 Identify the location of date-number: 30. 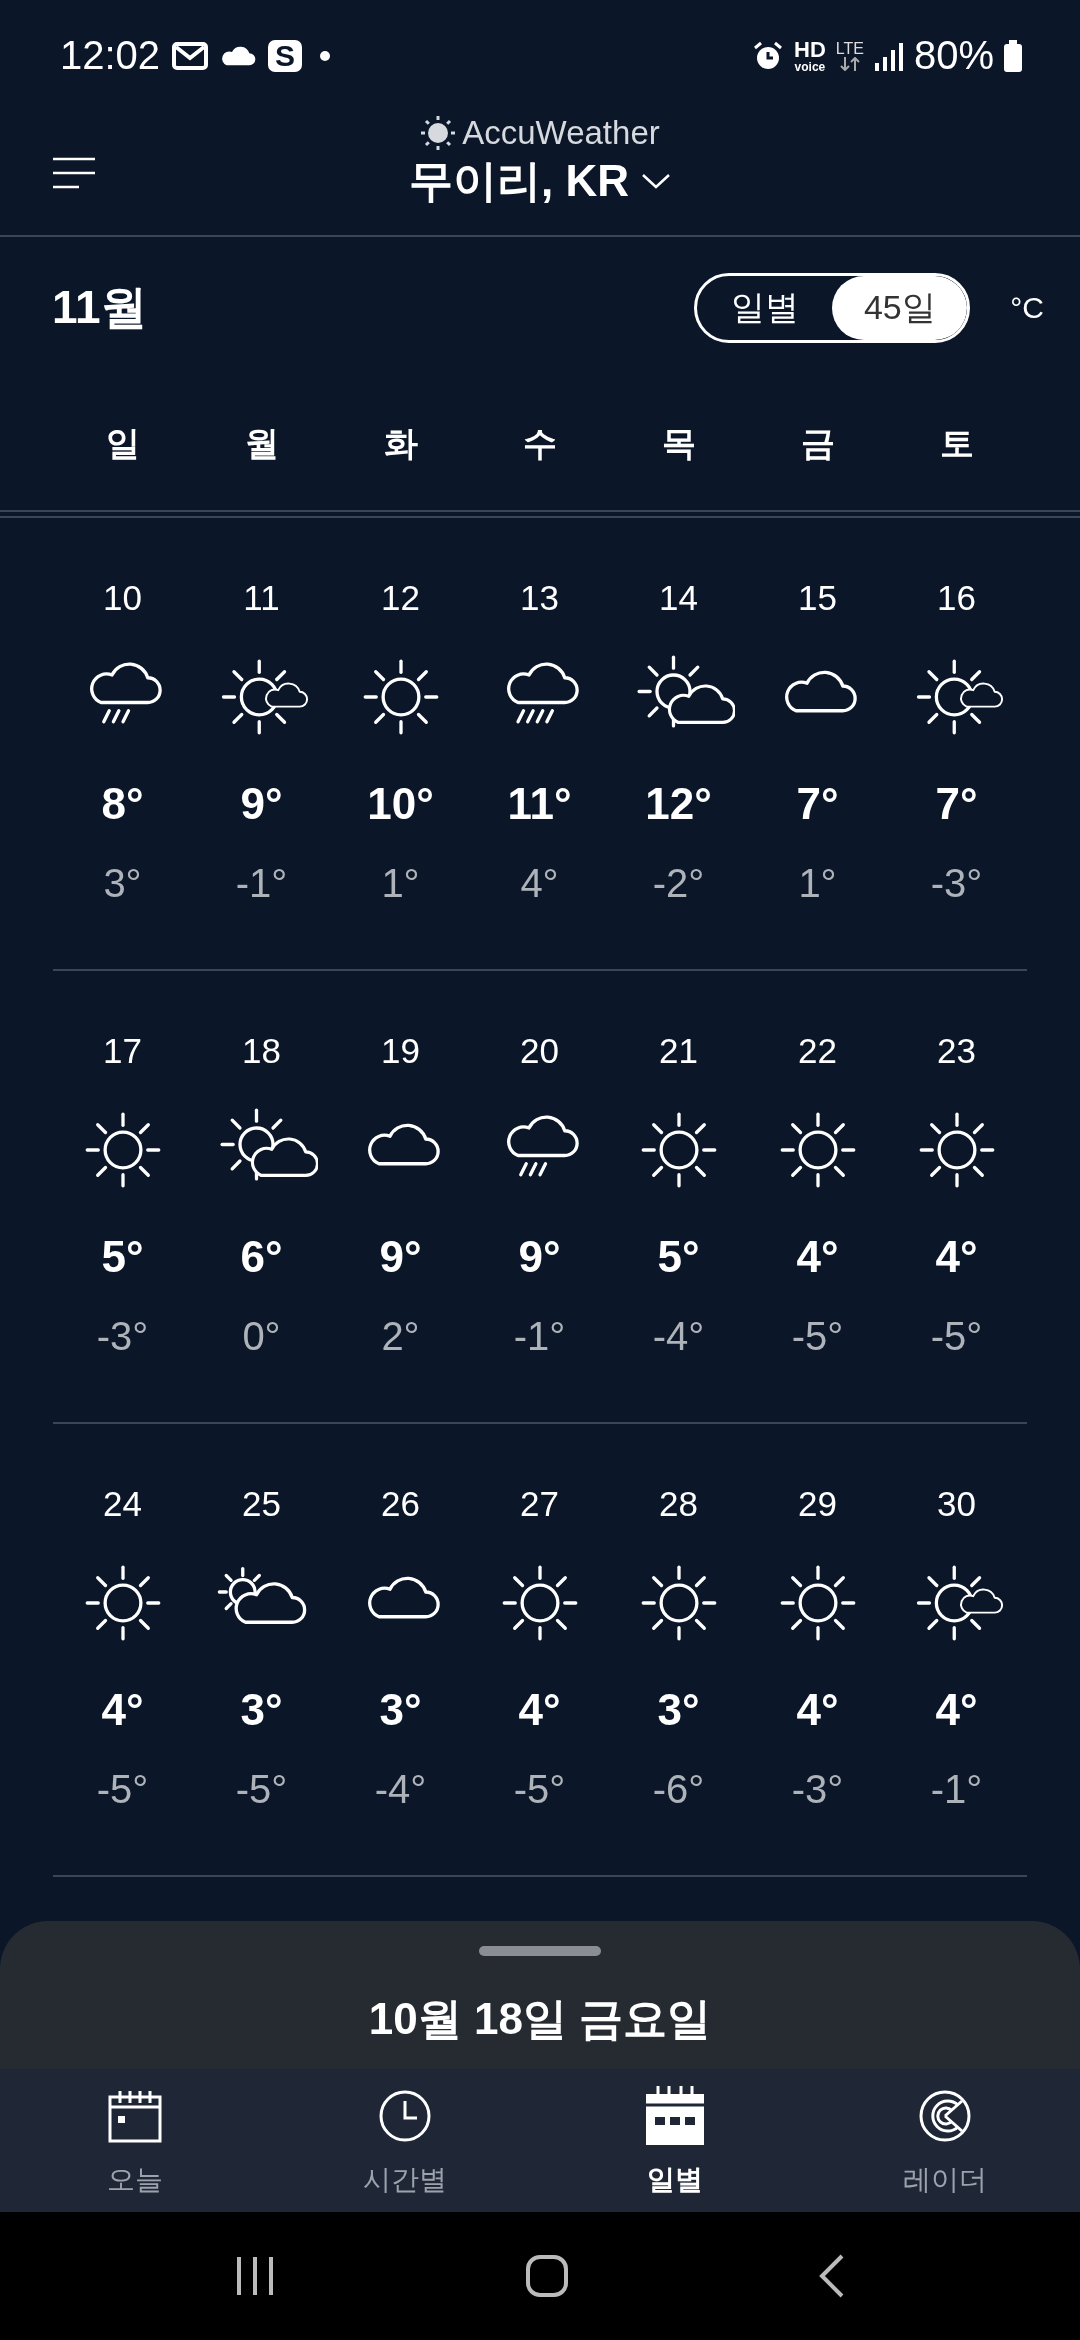
(956, 1508).